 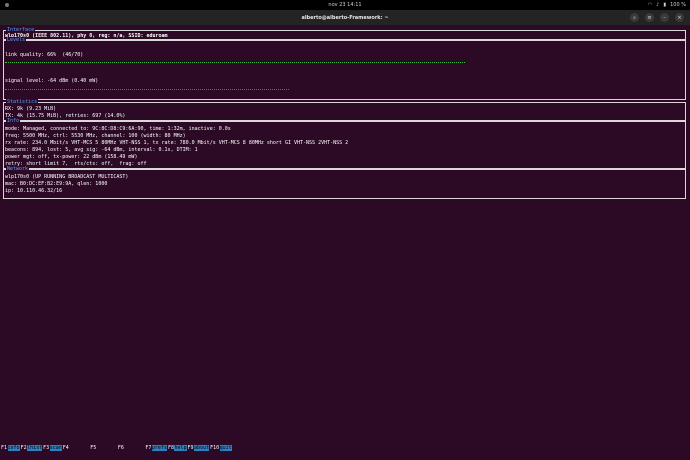 I want to click on network-title: Network, so click(x=18, y=169).